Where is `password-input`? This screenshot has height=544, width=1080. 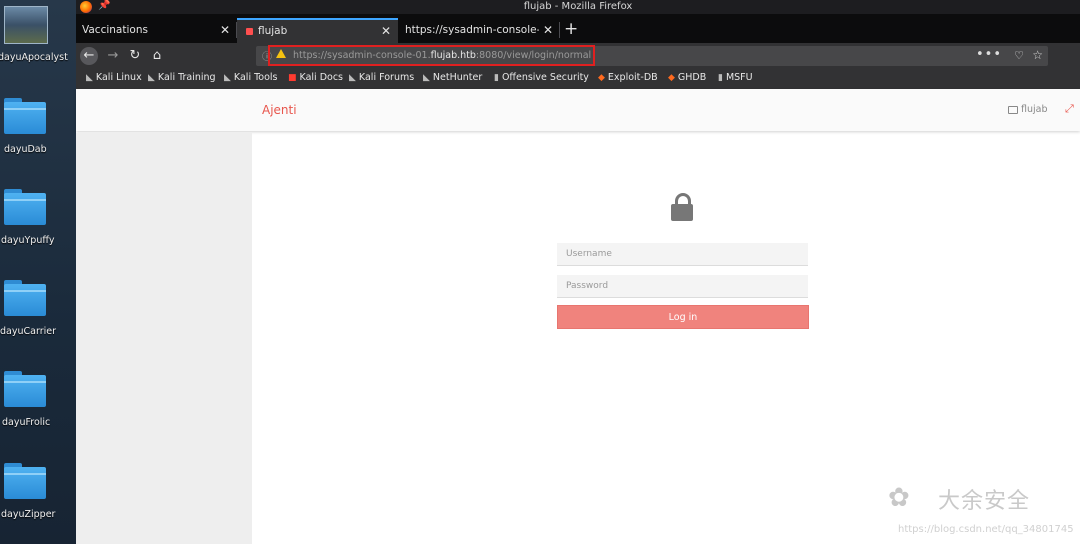
password-input is located at coordinates (682, 286).